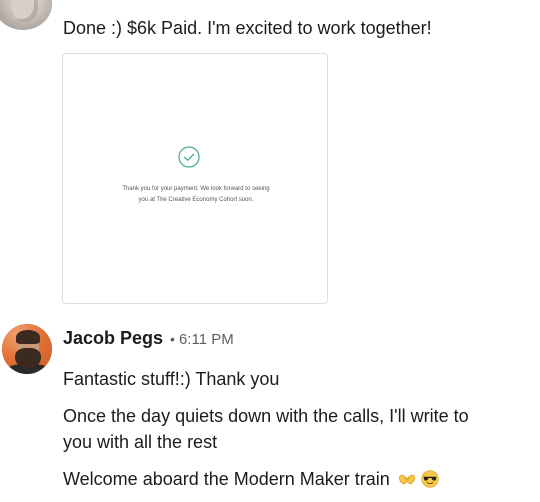 The height and width of the screenshot is (502, 540). Describe the element at coordinates (171, 379) in the screenshot. I see `message-line-1: Fantastic stuff!:) Thank you` at that location.